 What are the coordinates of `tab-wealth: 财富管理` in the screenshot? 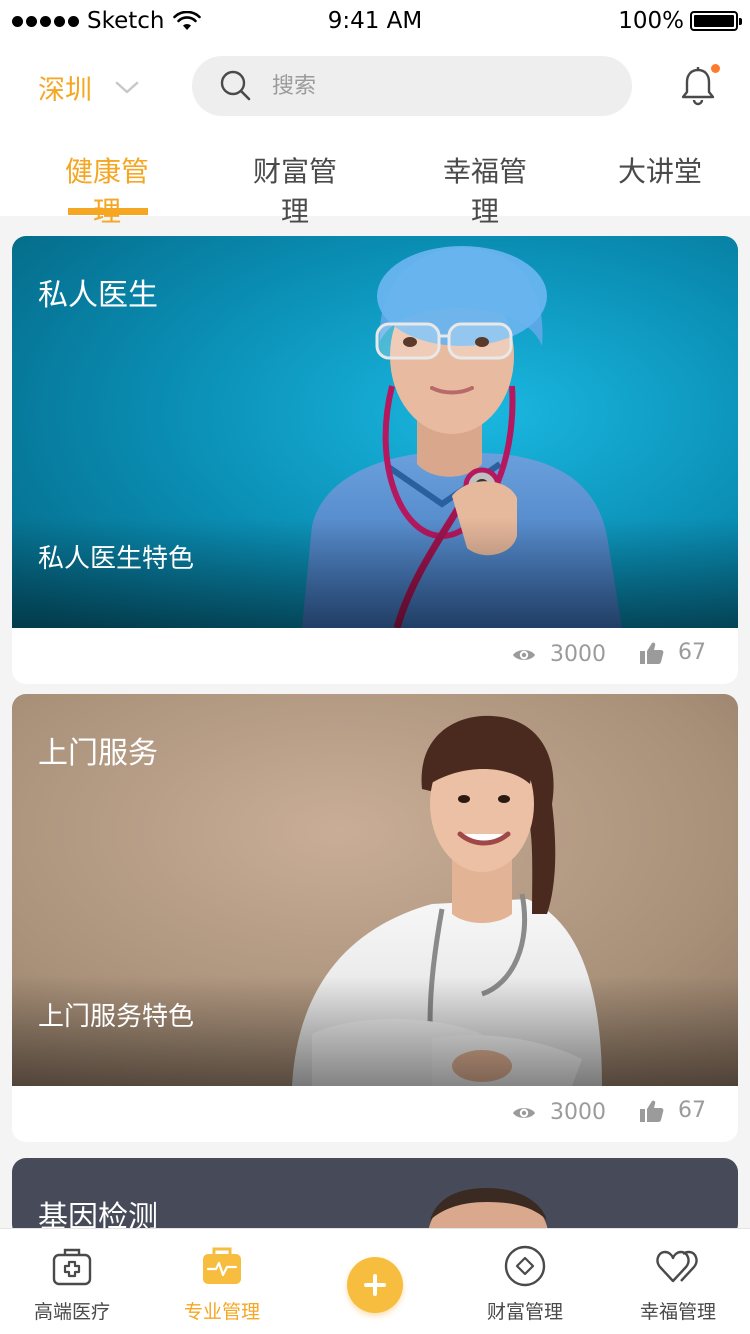 It's located at (295, 189).